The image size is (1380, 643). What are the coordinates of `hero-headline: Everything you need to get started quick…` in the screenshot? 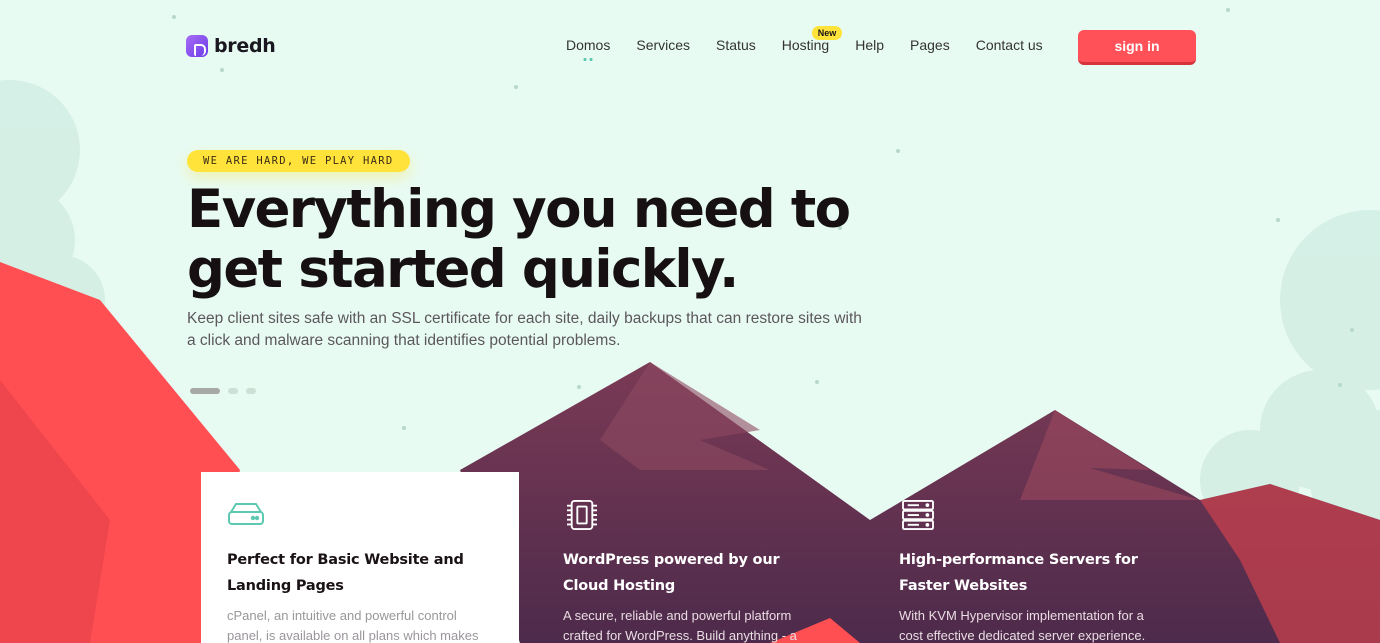 It's located at (519, 239).